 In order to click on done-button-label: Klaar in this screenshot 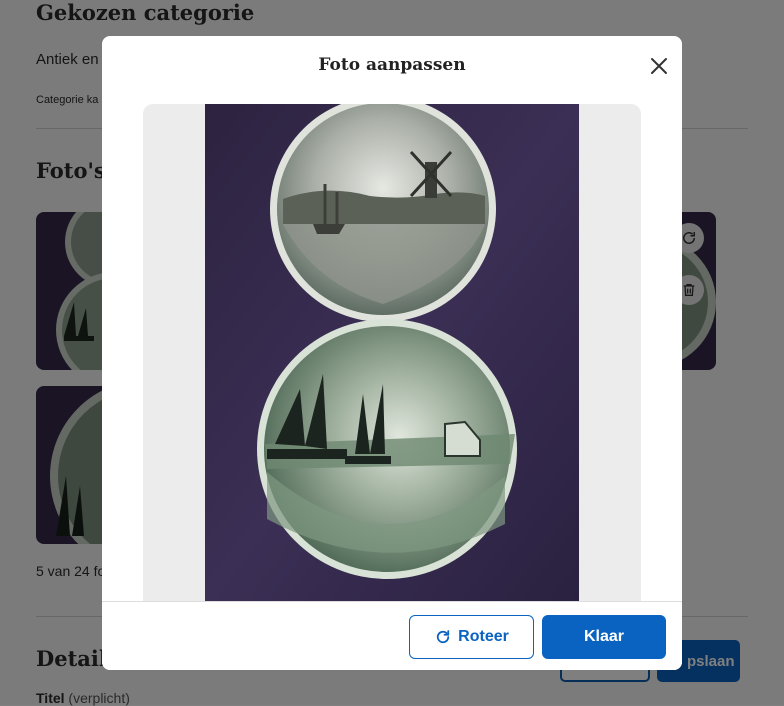, I will do `click(604, 636)`.